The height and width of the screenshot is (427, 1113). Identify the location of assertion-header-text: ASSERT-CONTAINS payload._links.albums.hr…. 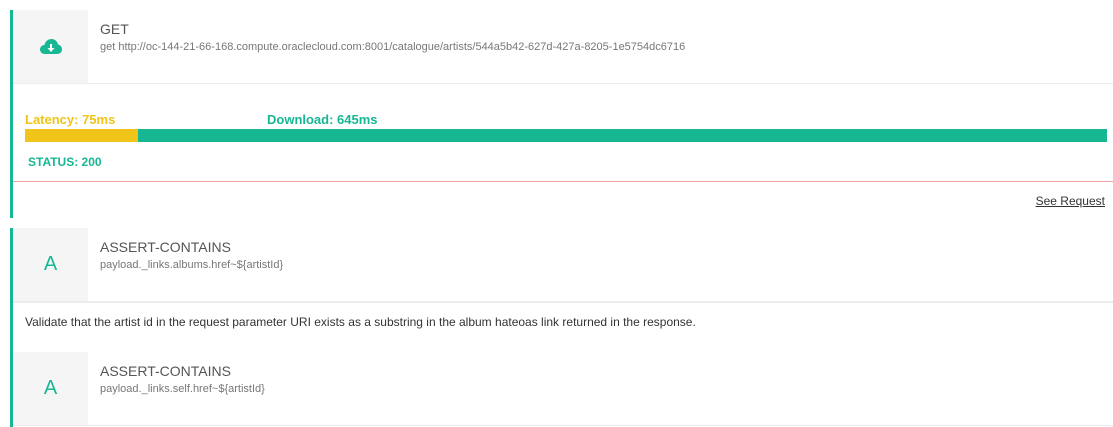
(185, 264).